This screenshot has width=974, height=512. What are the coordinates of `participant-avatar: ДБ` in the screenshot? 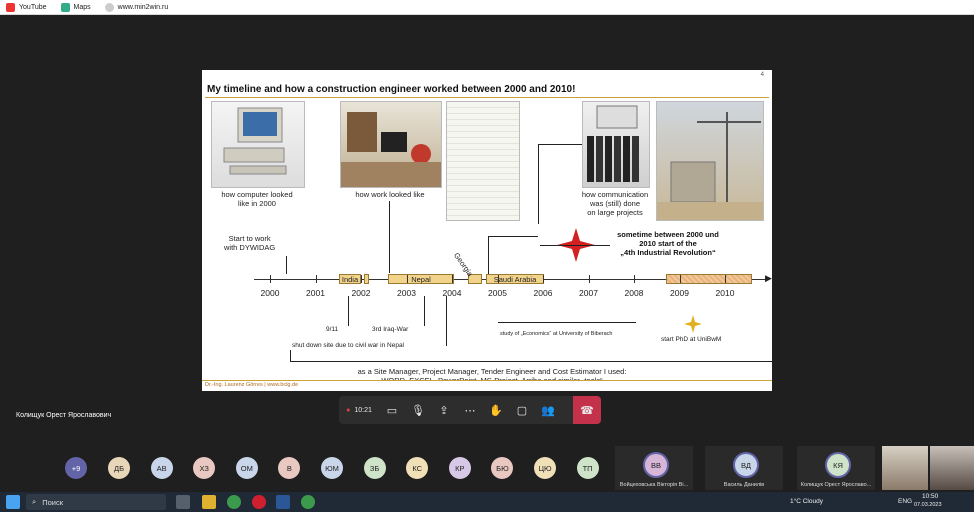 It's located at (119, 468).